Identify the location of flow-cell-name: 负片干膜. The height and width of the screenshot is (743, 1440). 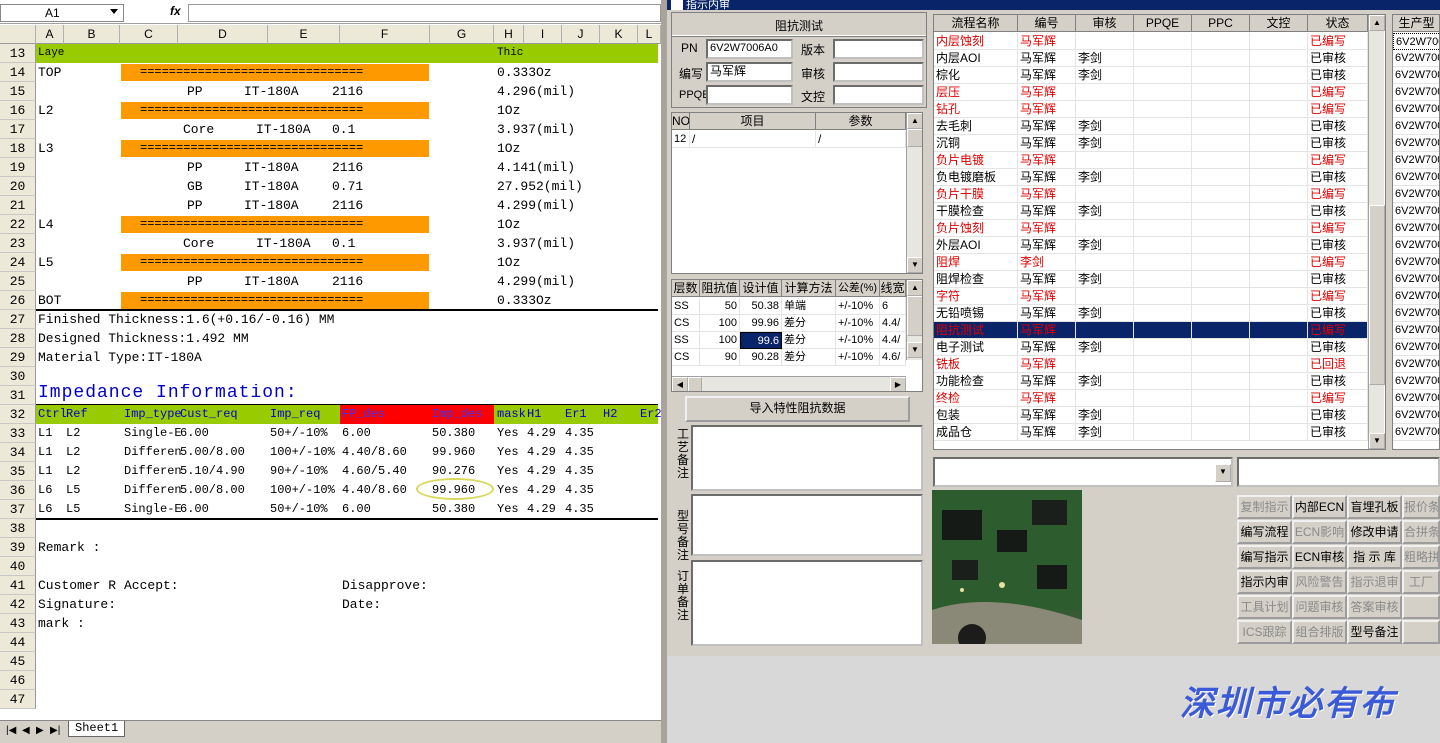
(976, 194).